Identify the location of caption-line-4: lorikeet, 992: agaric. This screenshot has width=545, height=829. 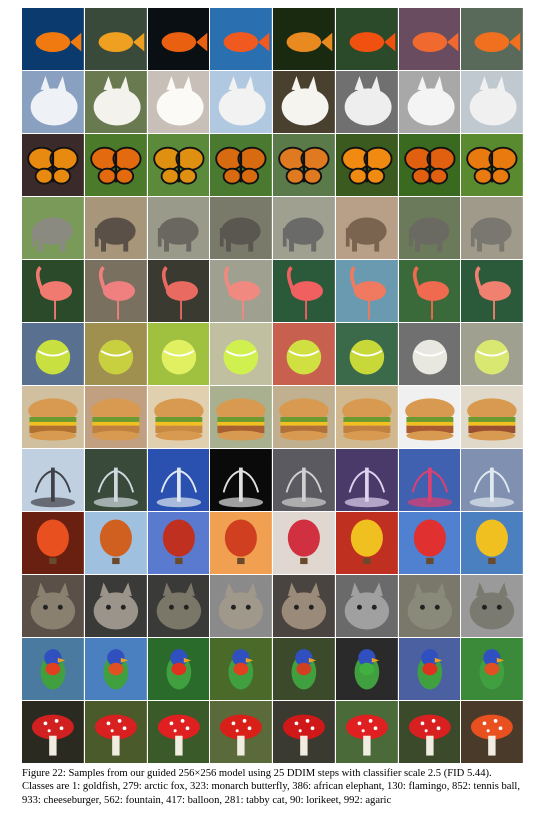
(349, 800).